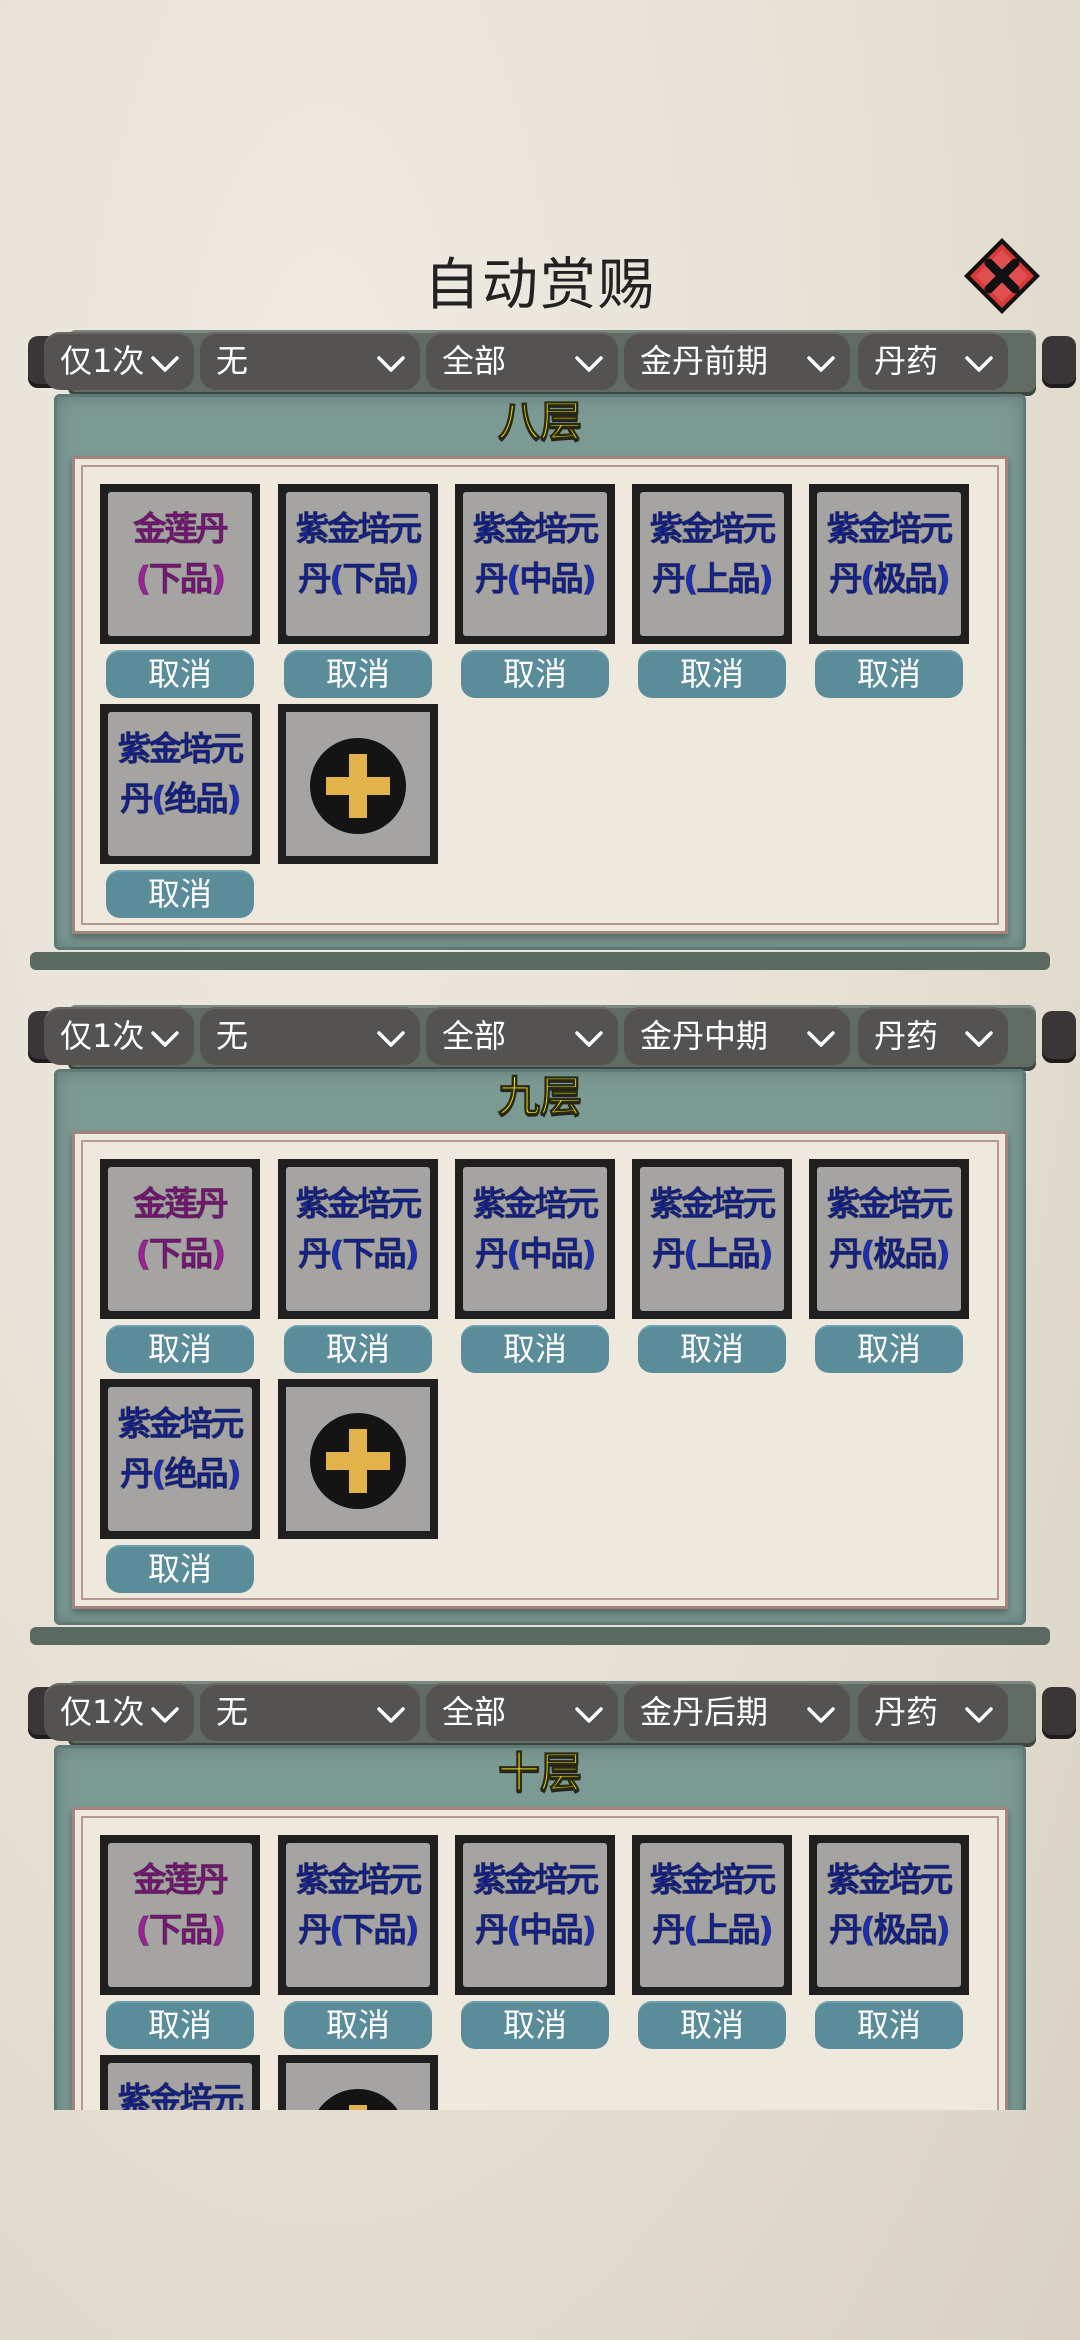 This screenshot has height=2340, width=1080. I want to click on item-name: 紫金培元 丹(中品), so click(535, 554).